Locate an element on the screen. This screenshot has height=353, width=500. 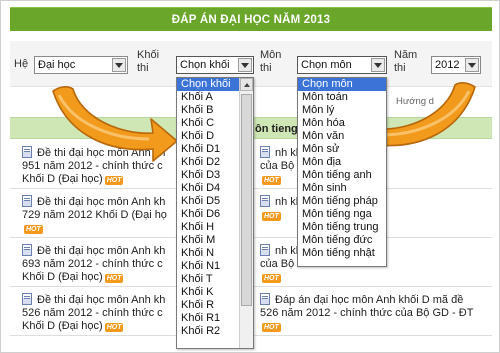
dropdown-option: Môn sinh is located at coordinates (342, 188).